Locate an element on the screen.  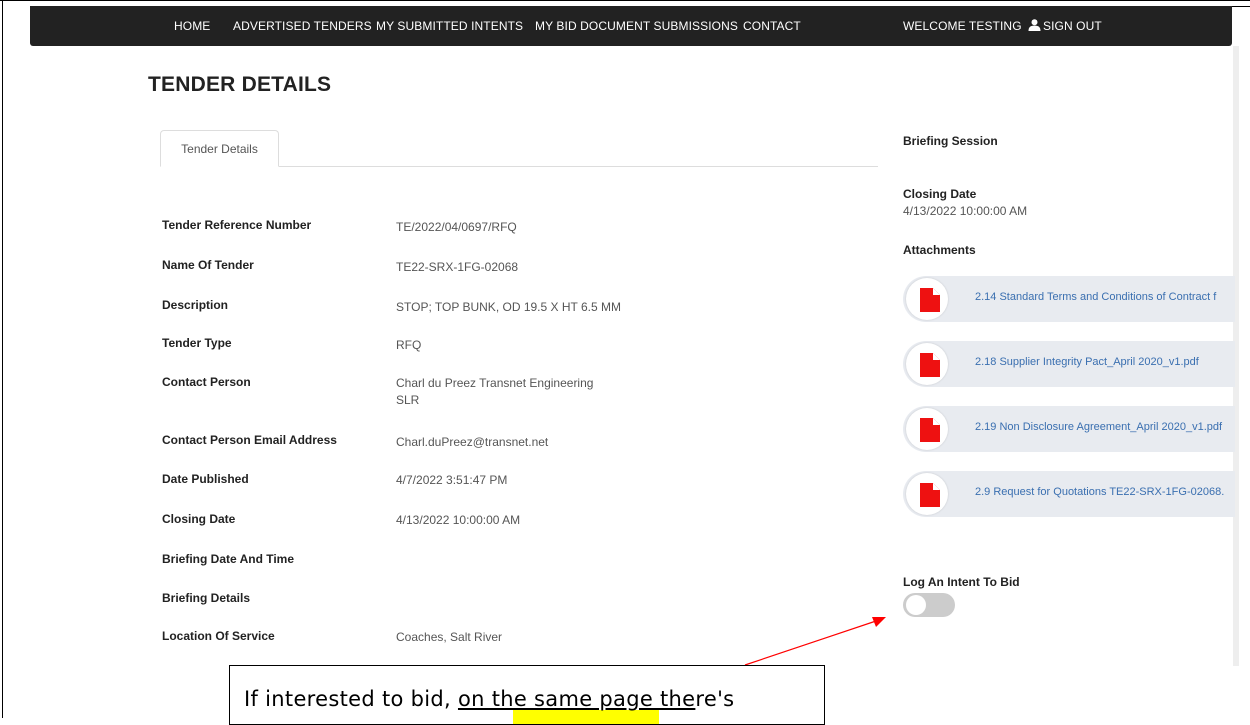
nav-welcome: WELCOME TESTING is located at coordinates (972, 26).